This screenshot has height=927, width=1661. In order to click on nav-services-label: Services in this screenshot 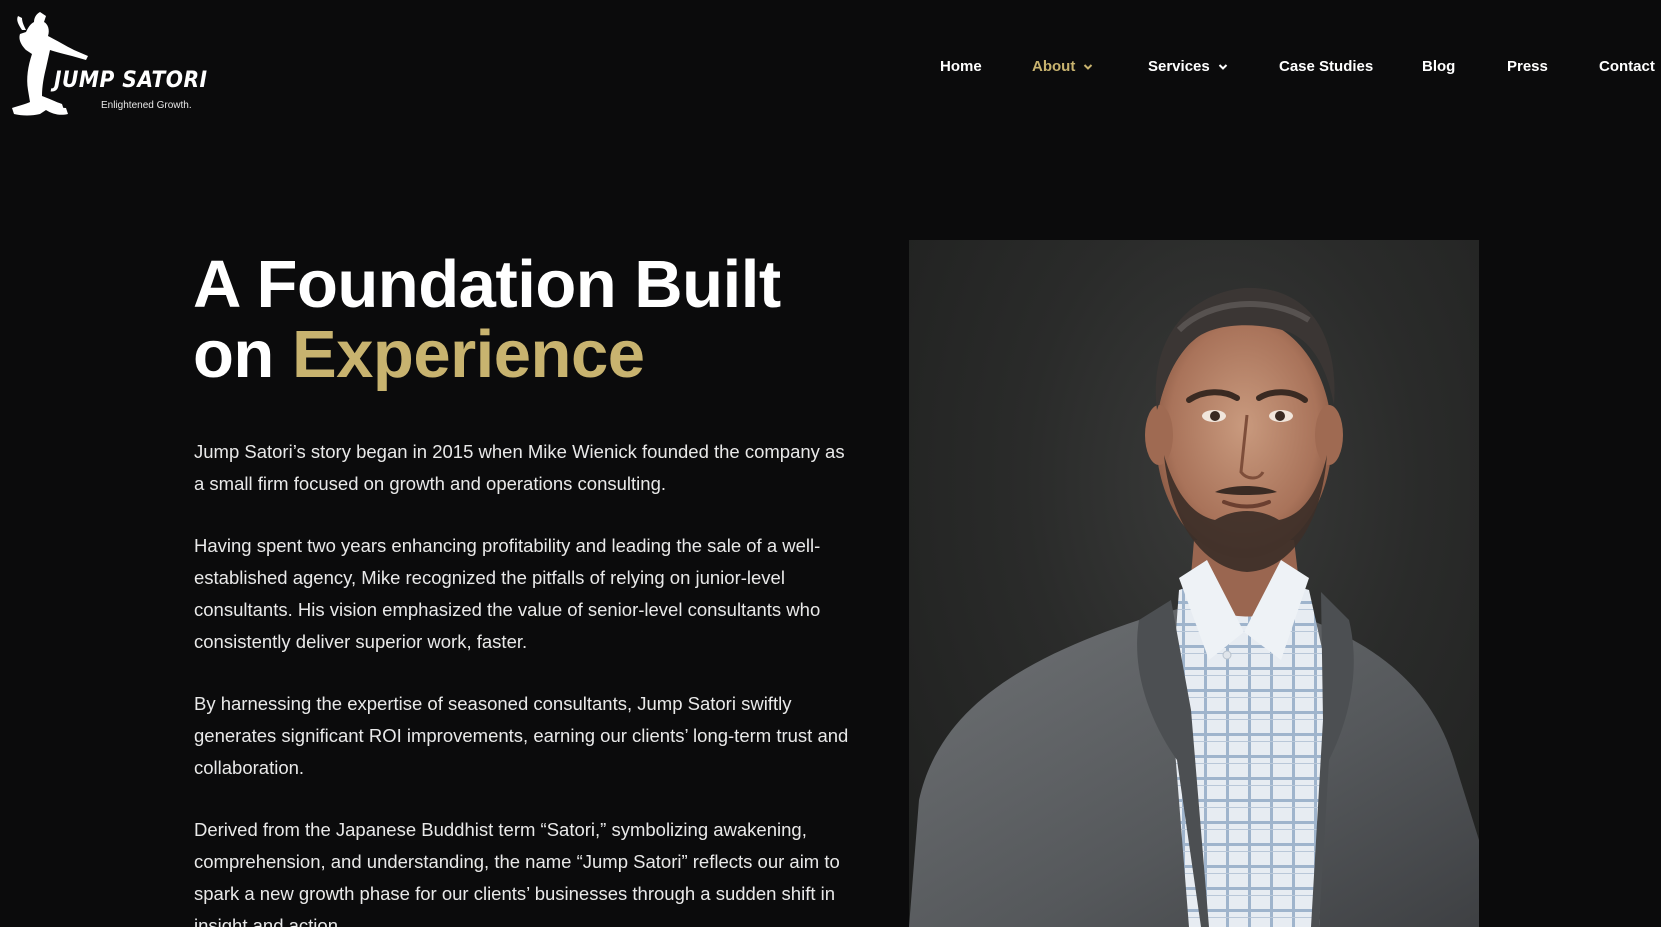, I will do `click(1179, 66)`.